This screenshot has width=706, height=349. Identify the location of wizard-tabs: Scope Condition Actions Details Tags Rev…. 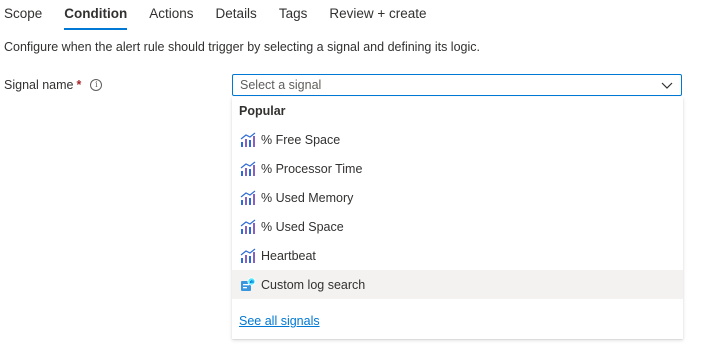
(224, 15).